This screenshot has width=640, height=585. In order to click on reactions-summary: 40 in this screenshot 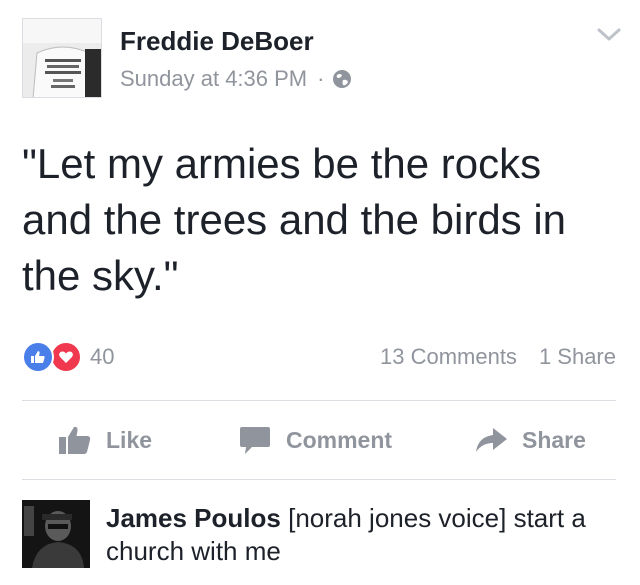, I will do `click(68, 357)`.